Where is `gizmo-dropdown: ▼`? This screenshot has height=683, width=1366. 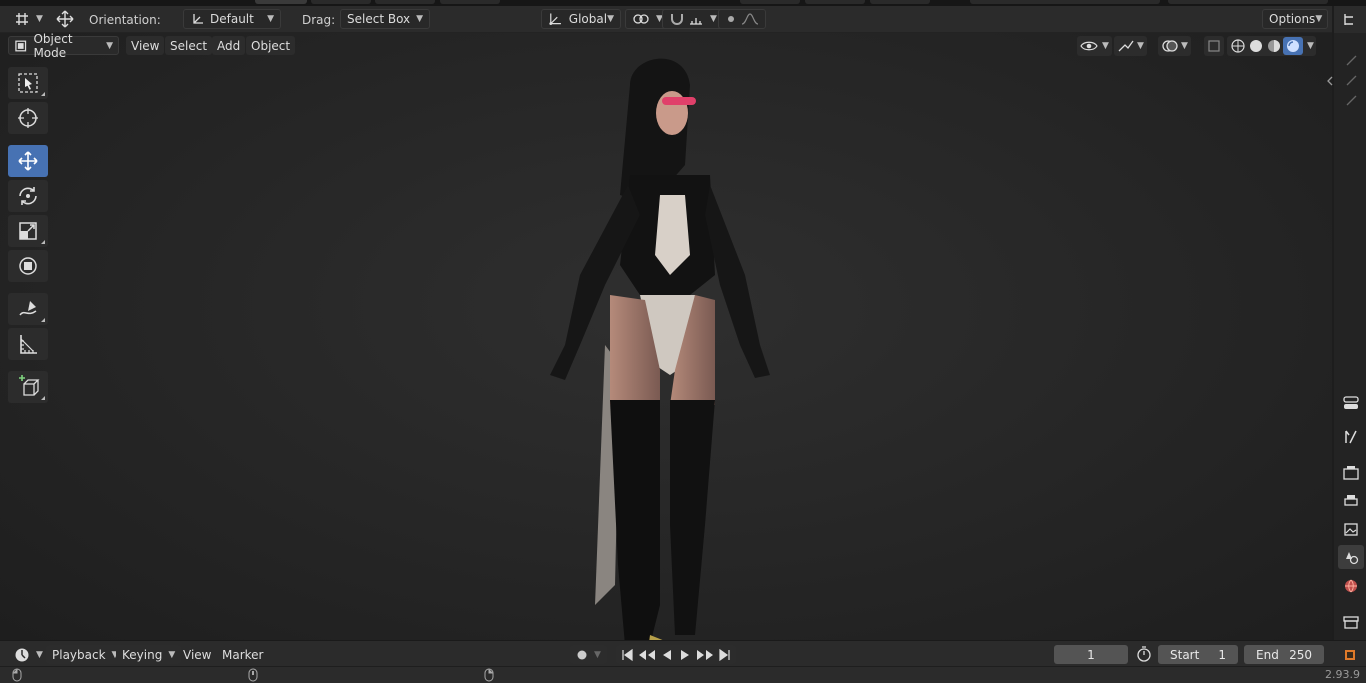
gizmo-dropdown: ▼ is located at coordinates (1130, 46).